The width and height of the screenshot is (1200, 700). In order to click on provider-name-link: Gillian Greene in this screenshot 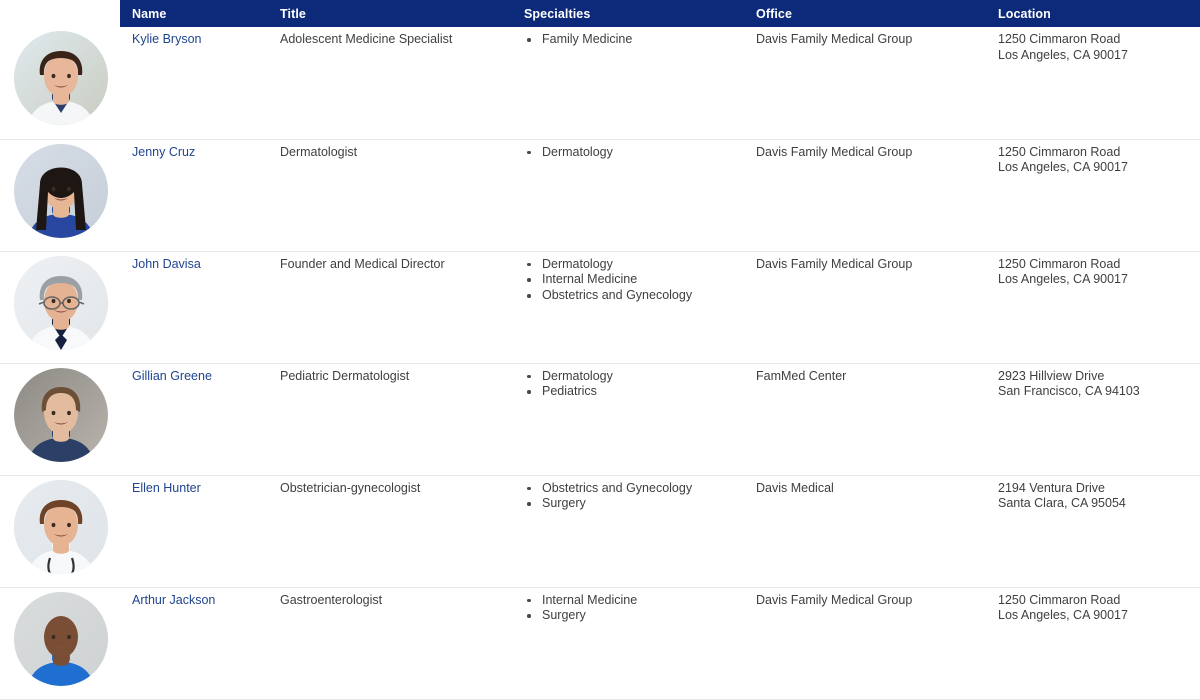, I will do `click(172, 376)`.